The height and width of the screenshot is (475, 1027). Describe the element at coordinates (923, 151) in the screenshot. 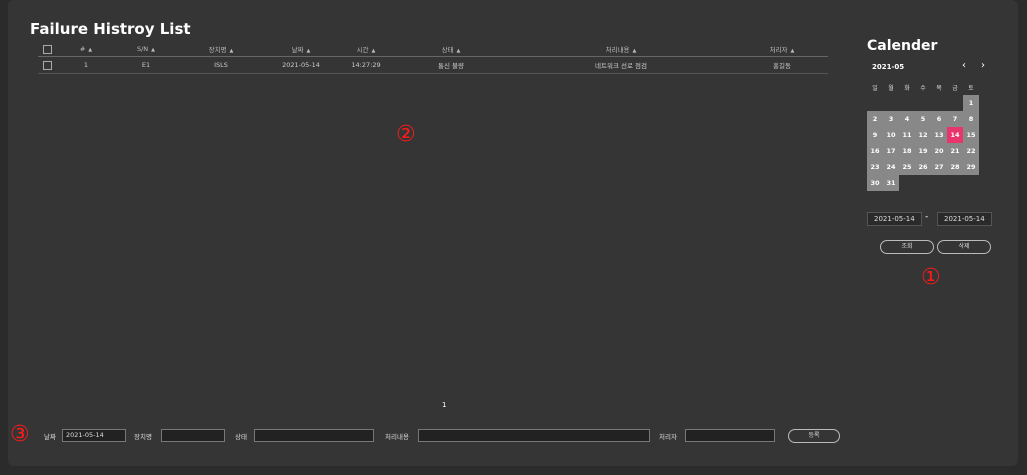

I see `calendar-day: 19` at that location.